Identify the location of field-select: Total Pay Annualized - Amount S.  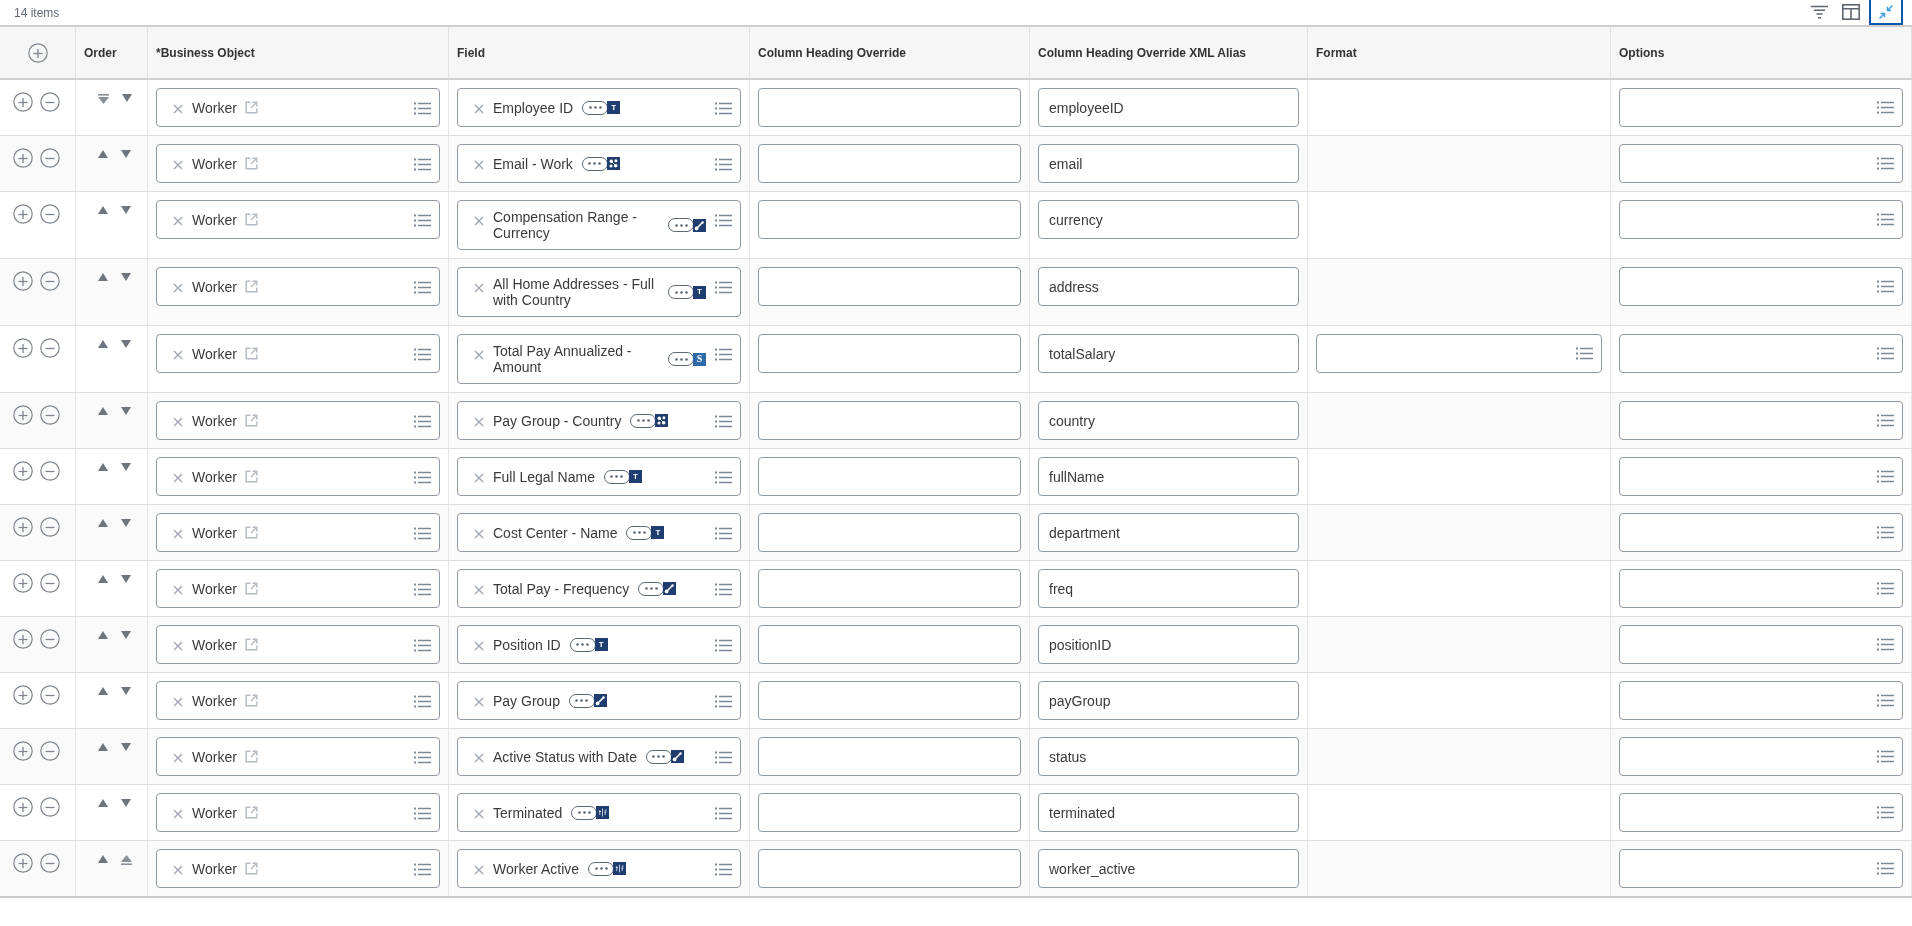
(599, 359).